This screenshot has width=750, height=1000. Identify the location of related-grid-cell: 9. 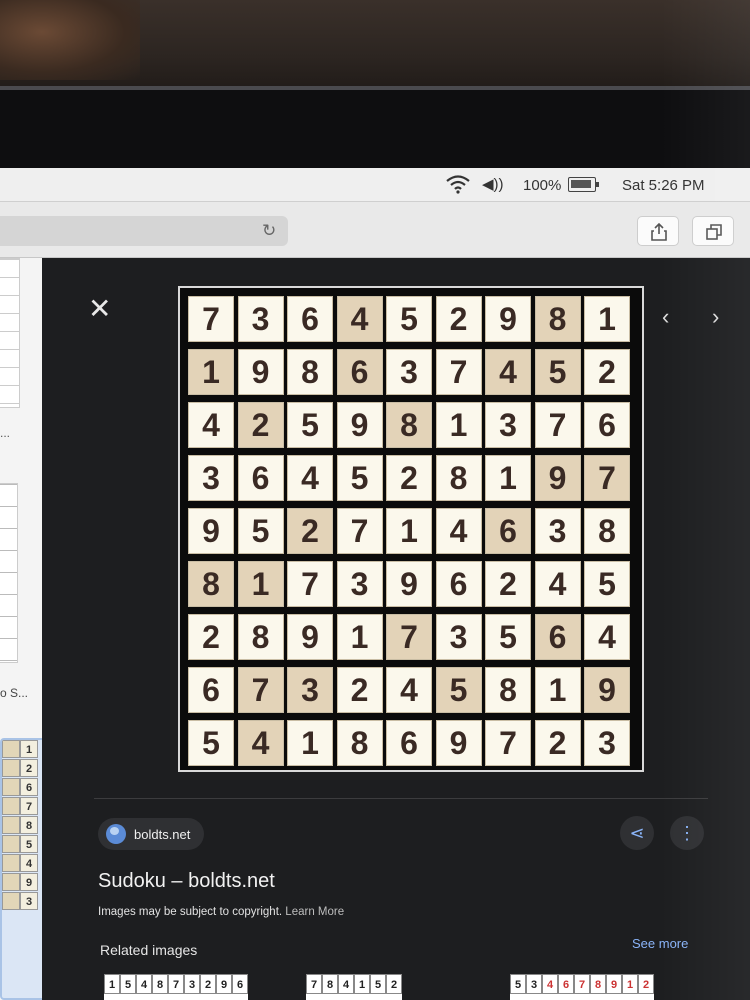
(224, 984).